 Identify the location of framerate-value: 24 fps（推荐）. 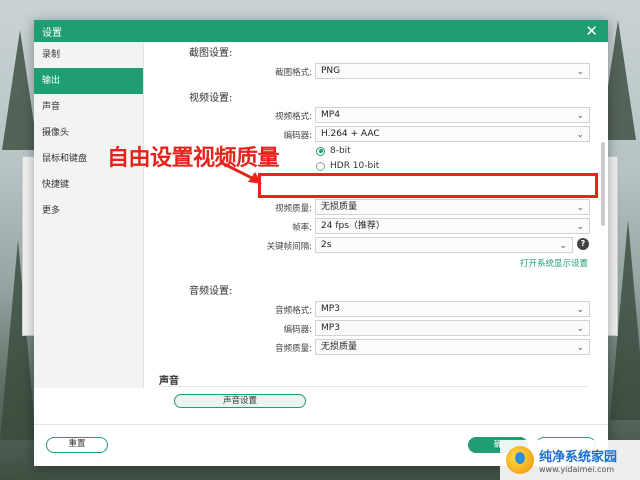
(353, 226).